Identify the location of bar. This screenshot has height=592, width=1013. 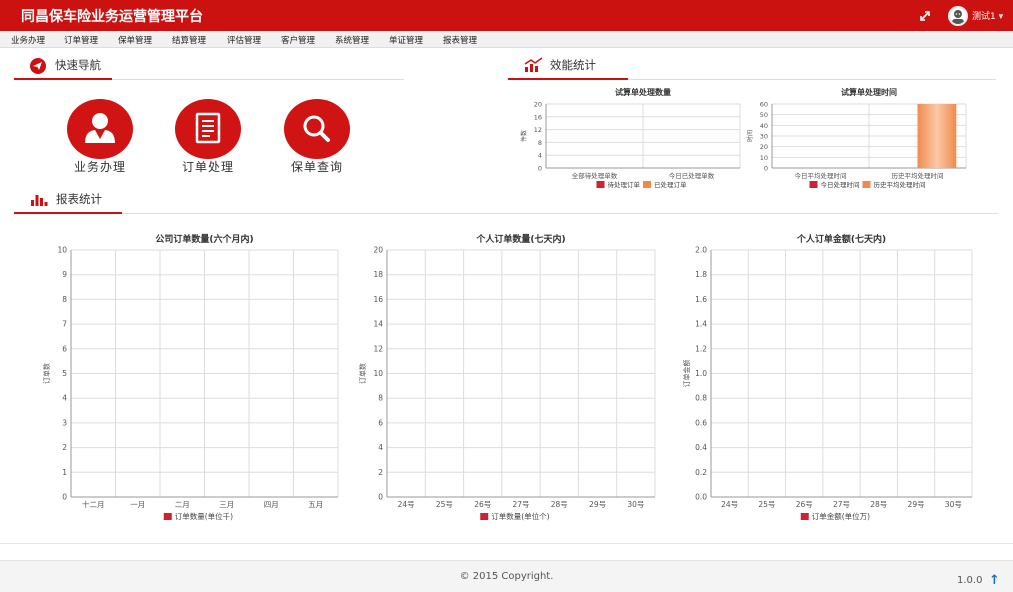
(937, 136).